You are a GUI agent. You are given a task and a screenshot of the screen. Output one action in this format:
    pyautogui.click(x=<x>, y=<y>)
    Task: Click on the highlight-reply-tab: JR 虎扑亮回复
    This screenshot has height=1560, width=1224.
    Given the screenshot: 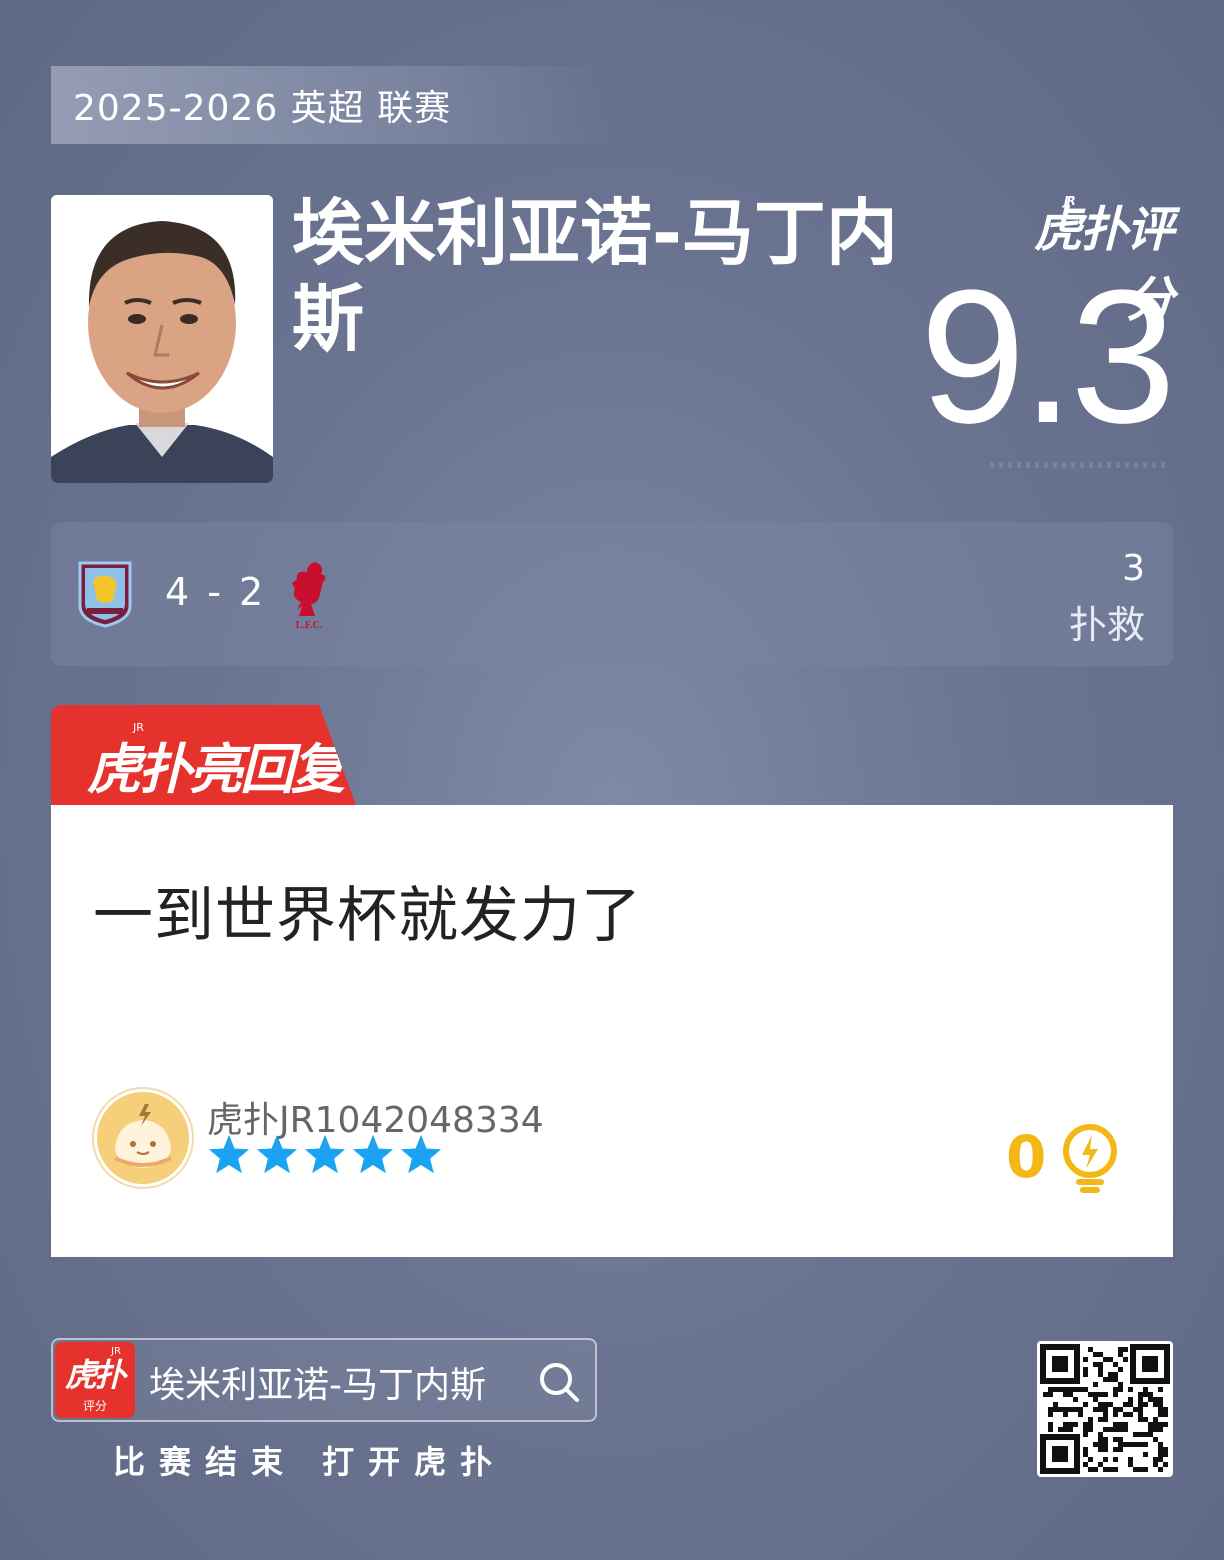 What is the action you would take?
    pyautogui.click(x=203, y=755)
    